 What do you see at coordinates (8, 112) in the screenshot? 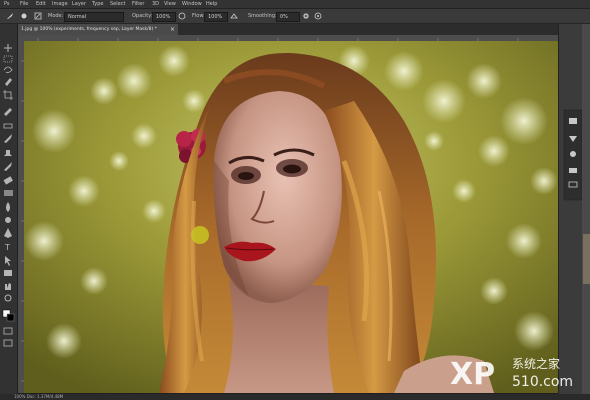
I see `eyedropper-tool-icon` at bounding box center [8, 112].